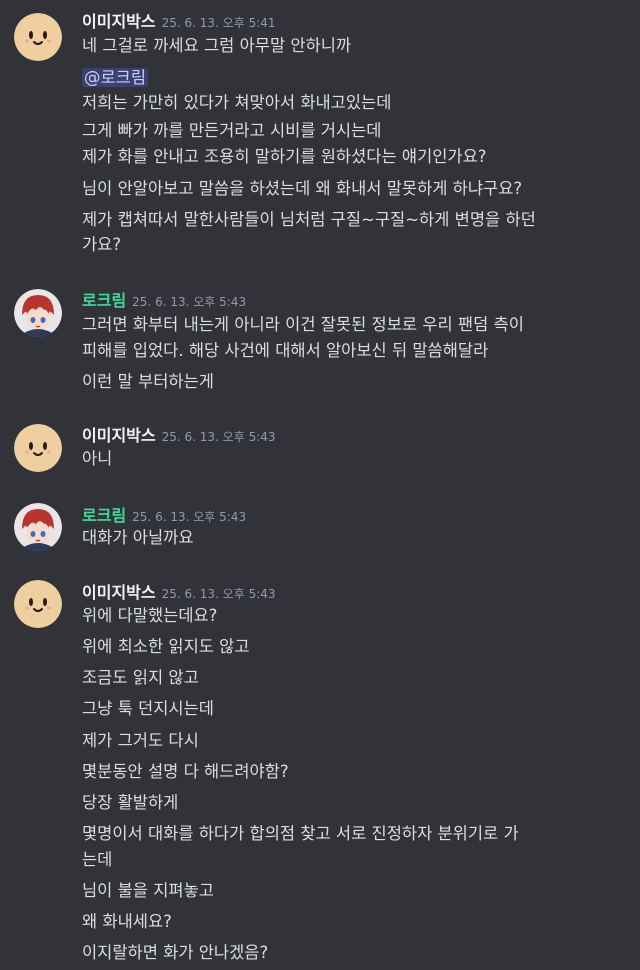 Image resolution: width=640 pixels, height=970 pixels. Describe the element at coordinates (138, 537) in the screenshot. I see `message-line: 대화가 아닐까요` at that location.